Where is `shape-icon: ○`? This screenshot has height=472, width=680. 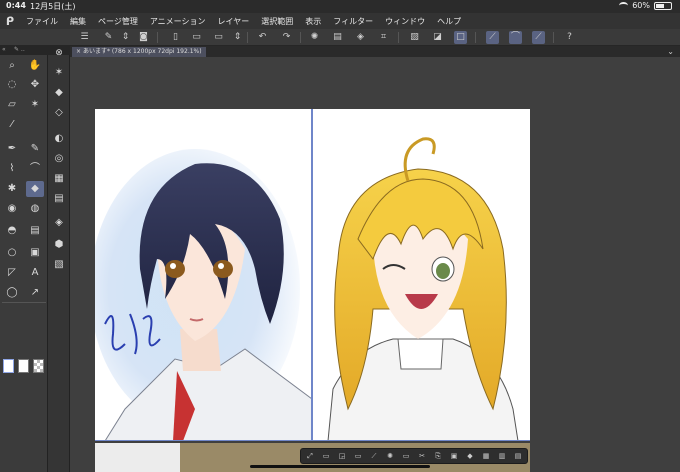
shape-icon: ○ is located at coordinates (12, 253).